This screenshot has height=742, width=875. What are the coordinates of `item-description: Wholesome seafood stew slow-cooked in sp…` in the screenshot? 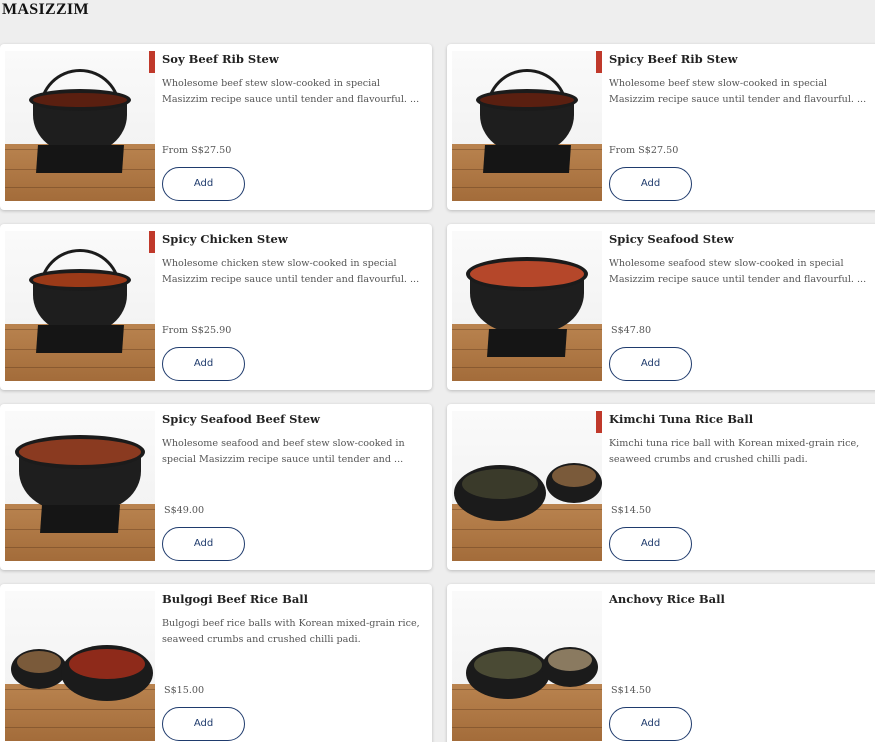 It's located at (738, 271).